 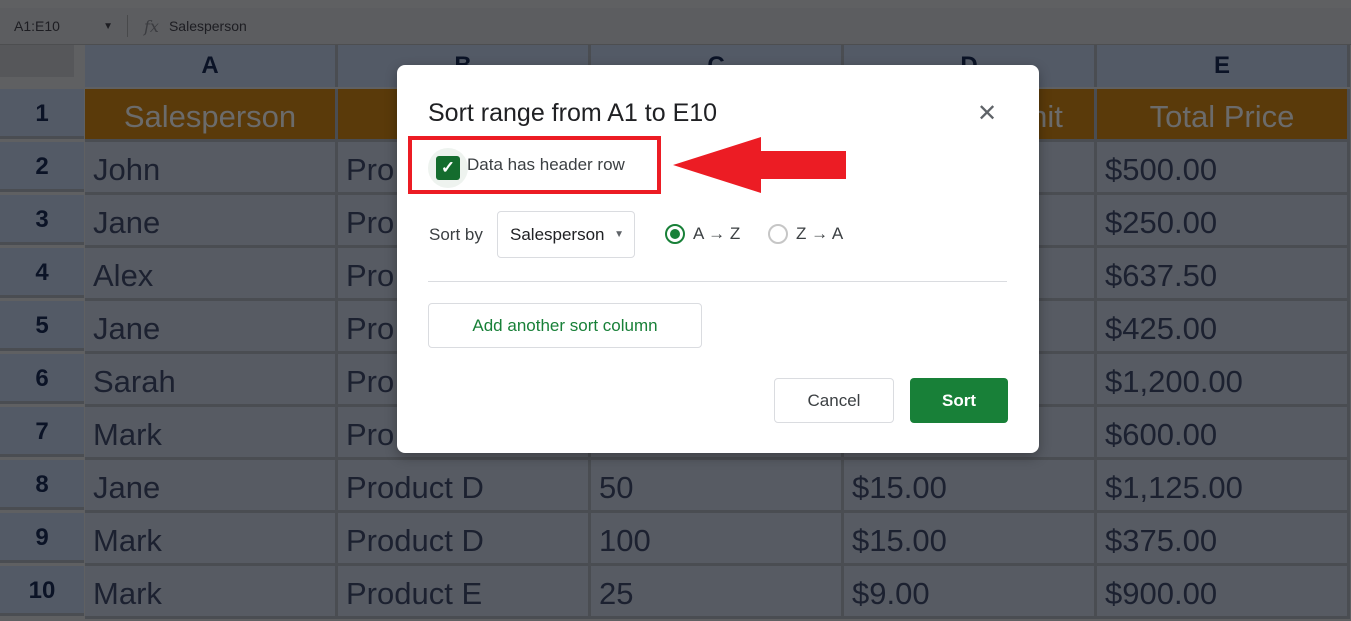 I want to click on table-cell: $9.00, so click(x=970, y=592).